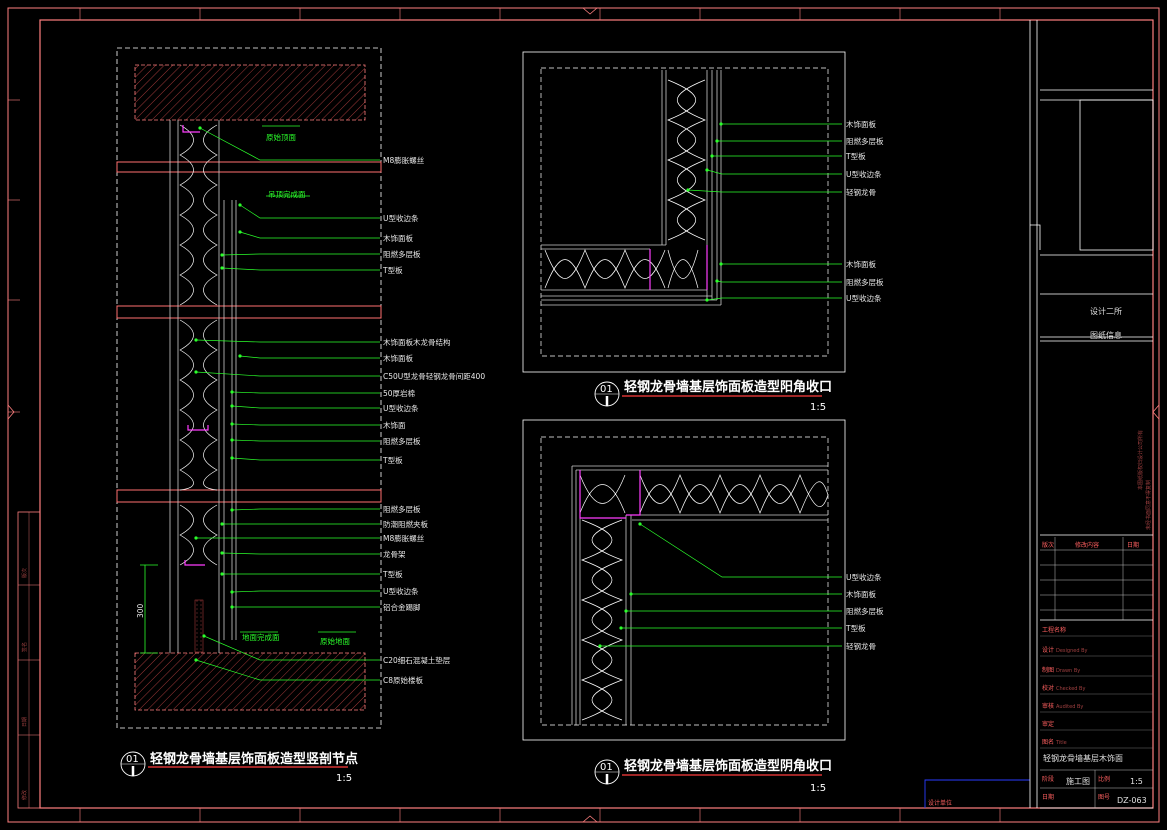  Describe the element at coordinates (713, 396) in the screenshot. I see `detail-top-right-title: 01 轻钢龙骨墙基层饰面板造型阳角收口 1:5` at that location.